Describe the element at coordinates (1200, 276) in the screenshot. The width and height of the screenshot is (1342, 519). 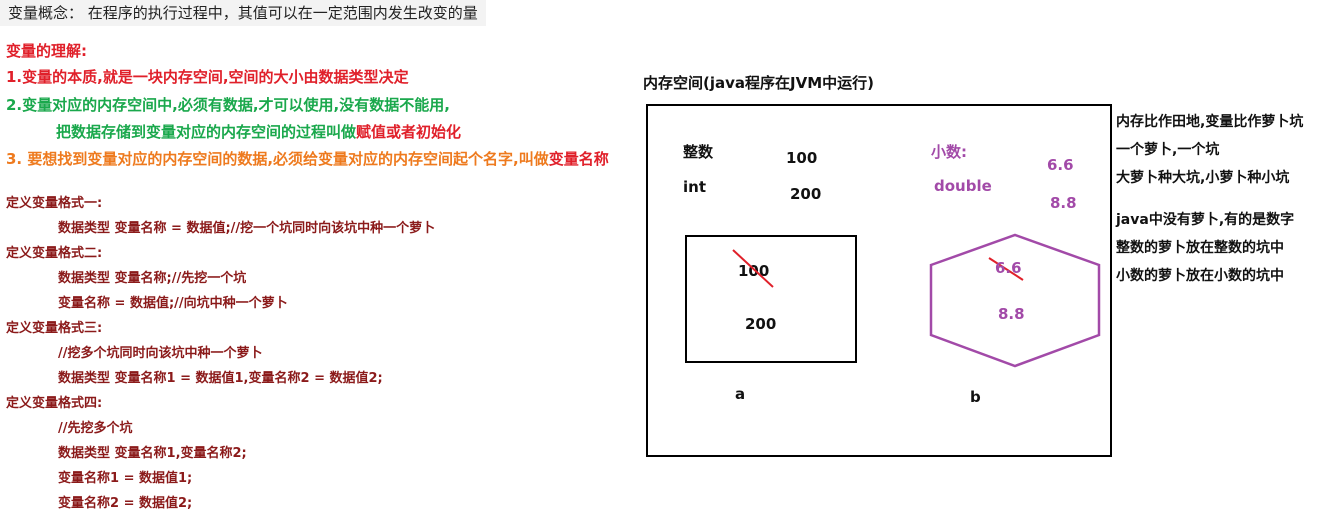
I see `note-line-6: 小数的萝卜放在小数的坑中` at that location.